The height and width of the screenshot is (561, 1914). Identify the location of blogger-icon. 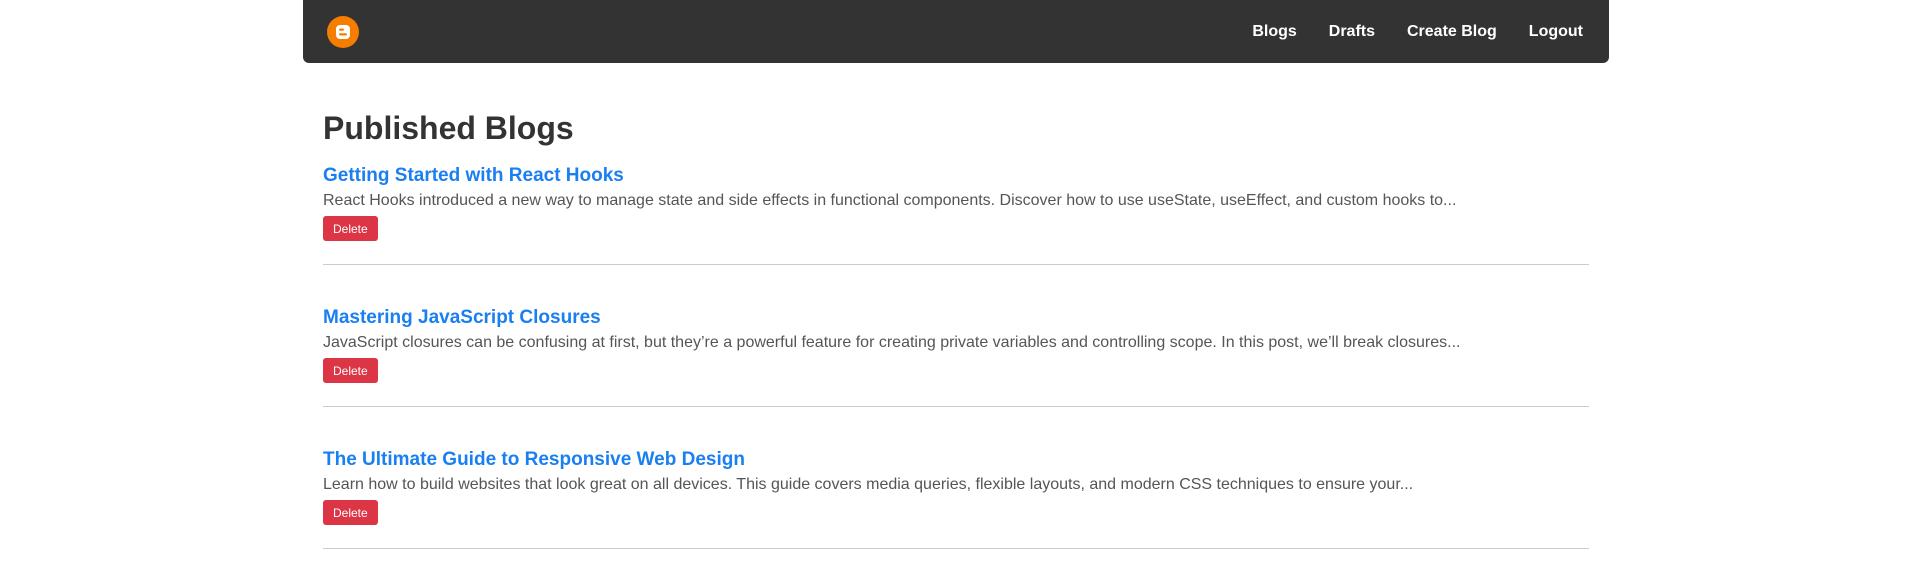
(343, 31).